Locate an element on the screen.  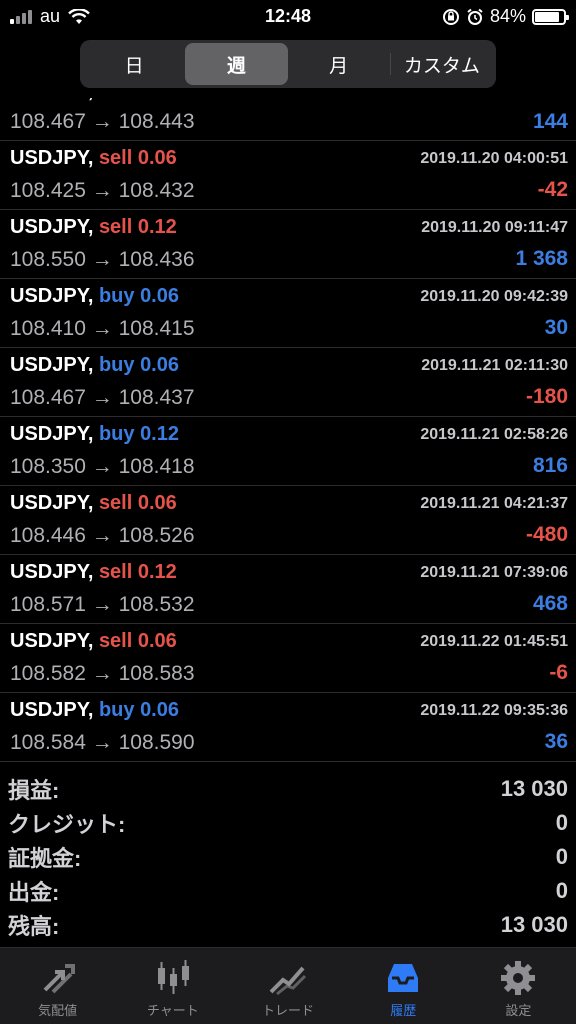
close-price: 108.436 is located at coordinates (156, 259).